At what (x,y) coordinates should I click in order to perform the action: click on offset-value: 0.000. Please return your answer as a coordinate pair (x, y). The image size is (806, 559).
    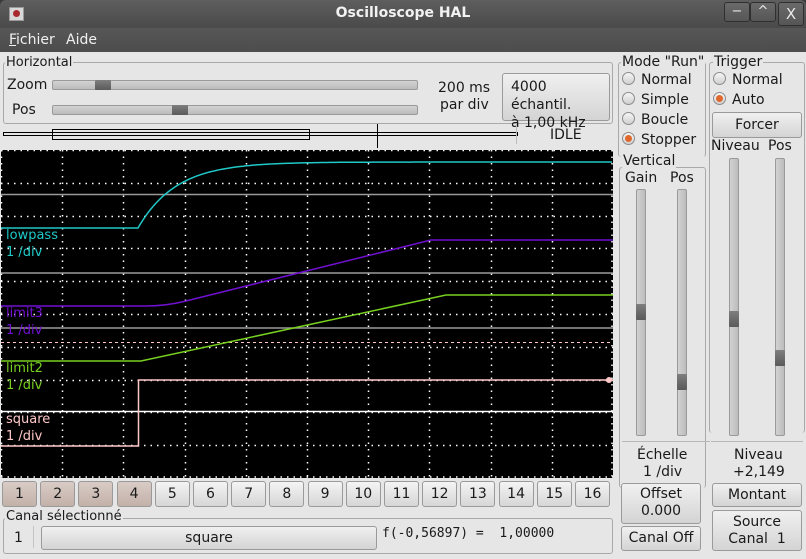
    Looking at the image, I should click on (661, 511).